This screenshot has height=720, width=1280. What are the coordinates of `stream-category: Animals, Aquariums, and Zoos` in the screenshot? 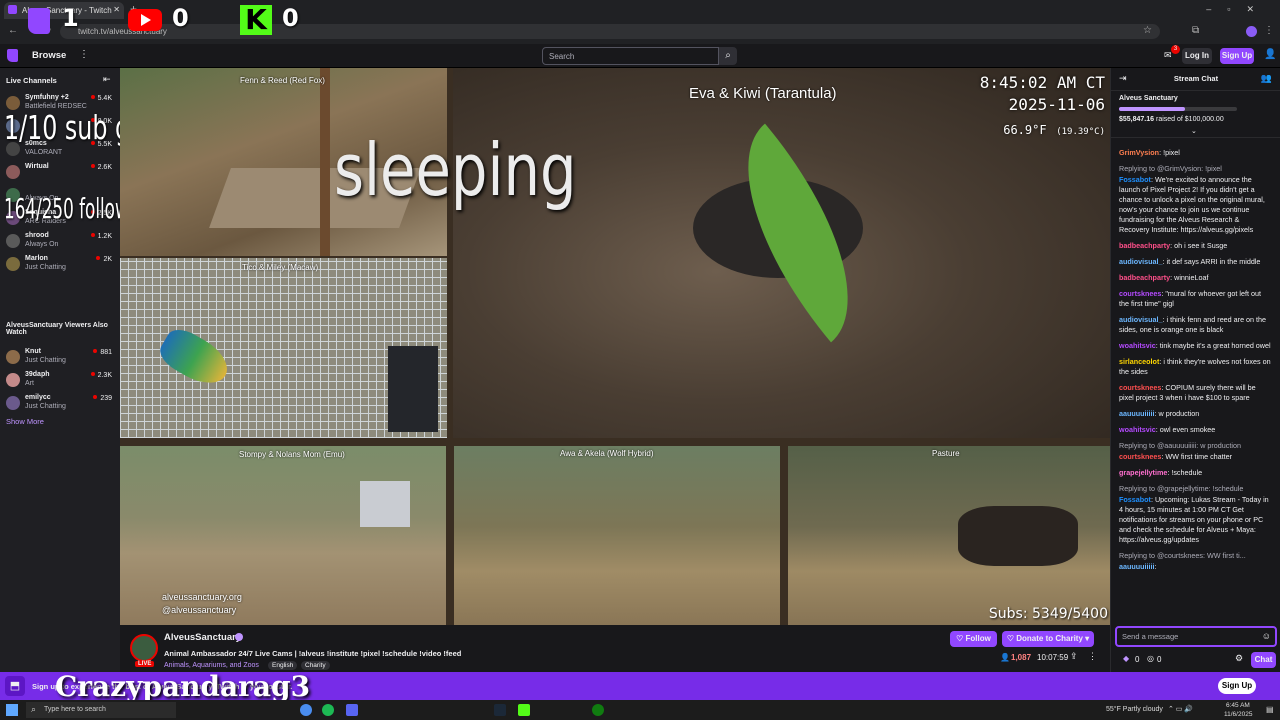 It's located at (211, 665).